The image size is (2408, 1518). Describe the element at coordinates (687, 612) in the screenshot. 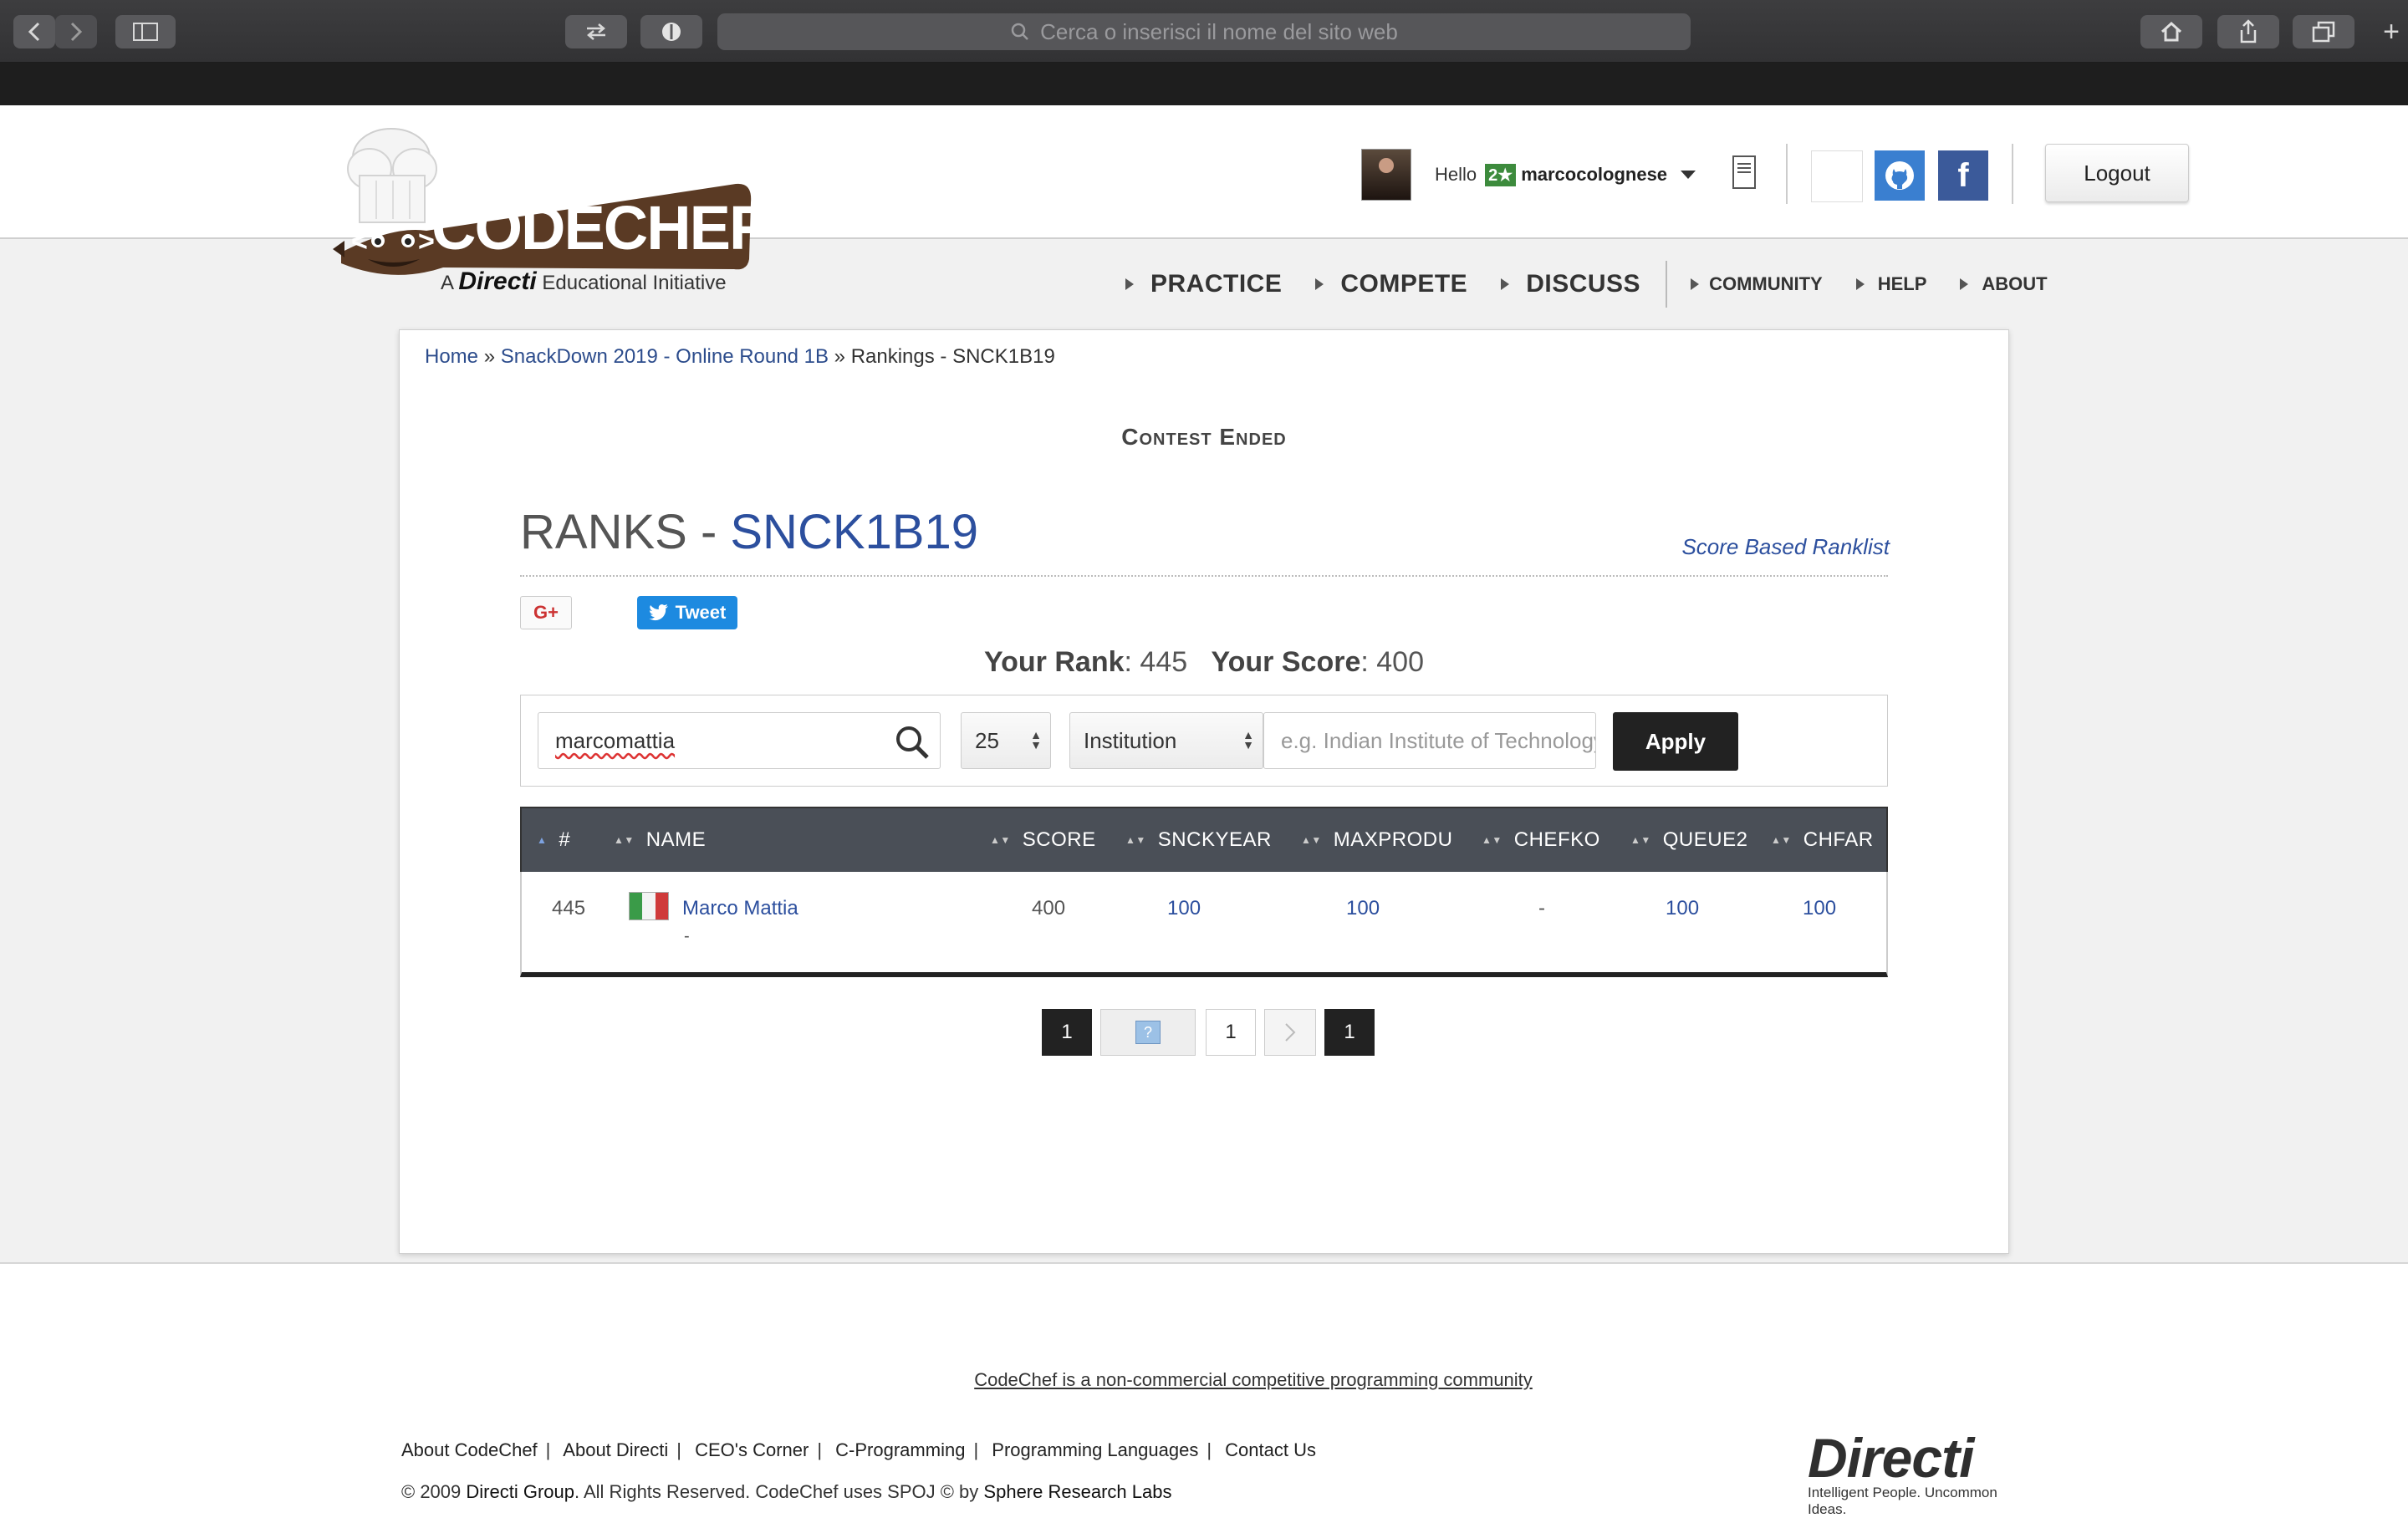

I see `tweet-button: Tweet` at that location.